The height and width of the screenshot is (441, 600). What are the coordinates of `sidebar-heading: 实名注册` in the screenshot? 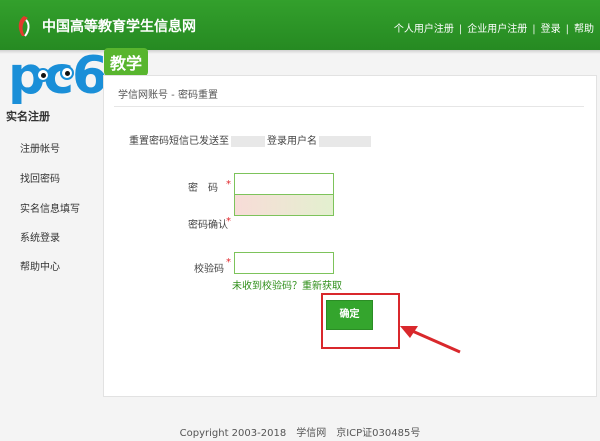 It's located at (28, 116).